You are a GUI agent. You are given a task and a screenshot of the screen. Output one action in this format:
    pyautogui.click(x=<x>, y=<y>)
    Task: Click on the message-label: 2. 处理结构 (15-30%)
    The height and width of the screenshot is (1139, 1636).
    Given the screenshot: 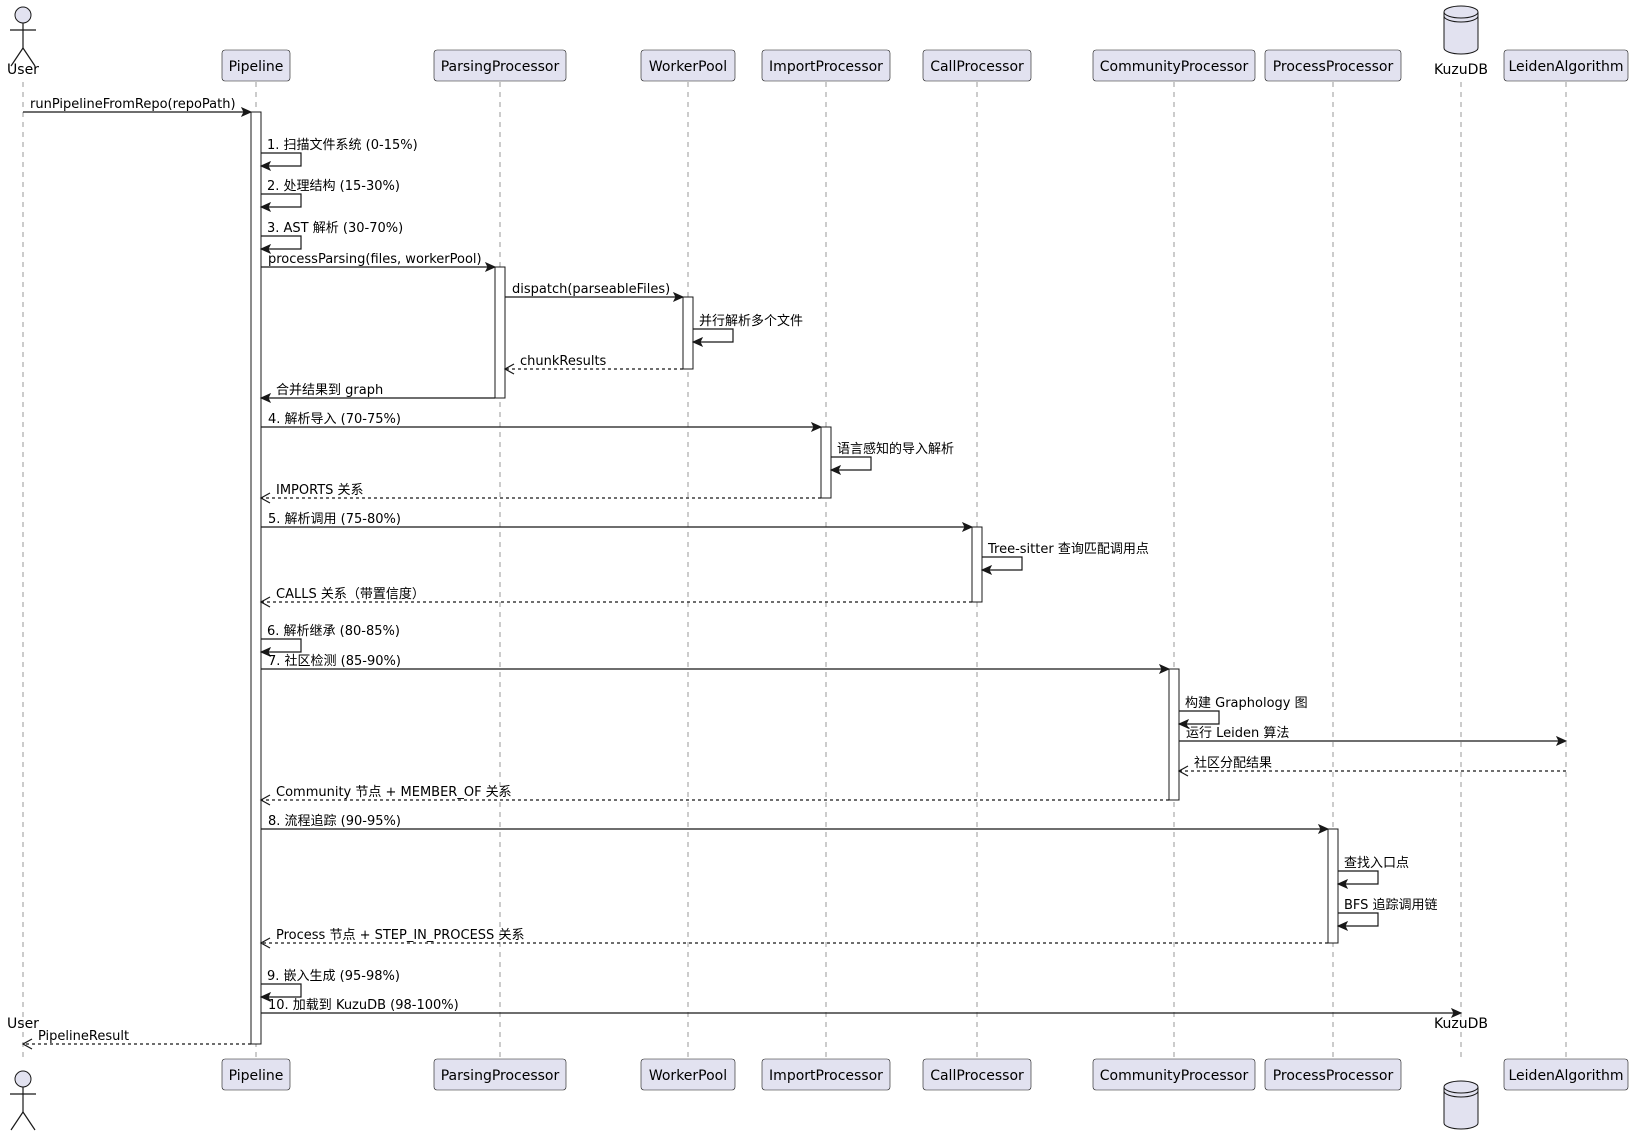 What is the action you would take?
    pyautogui.click(x=333, y=186)
    